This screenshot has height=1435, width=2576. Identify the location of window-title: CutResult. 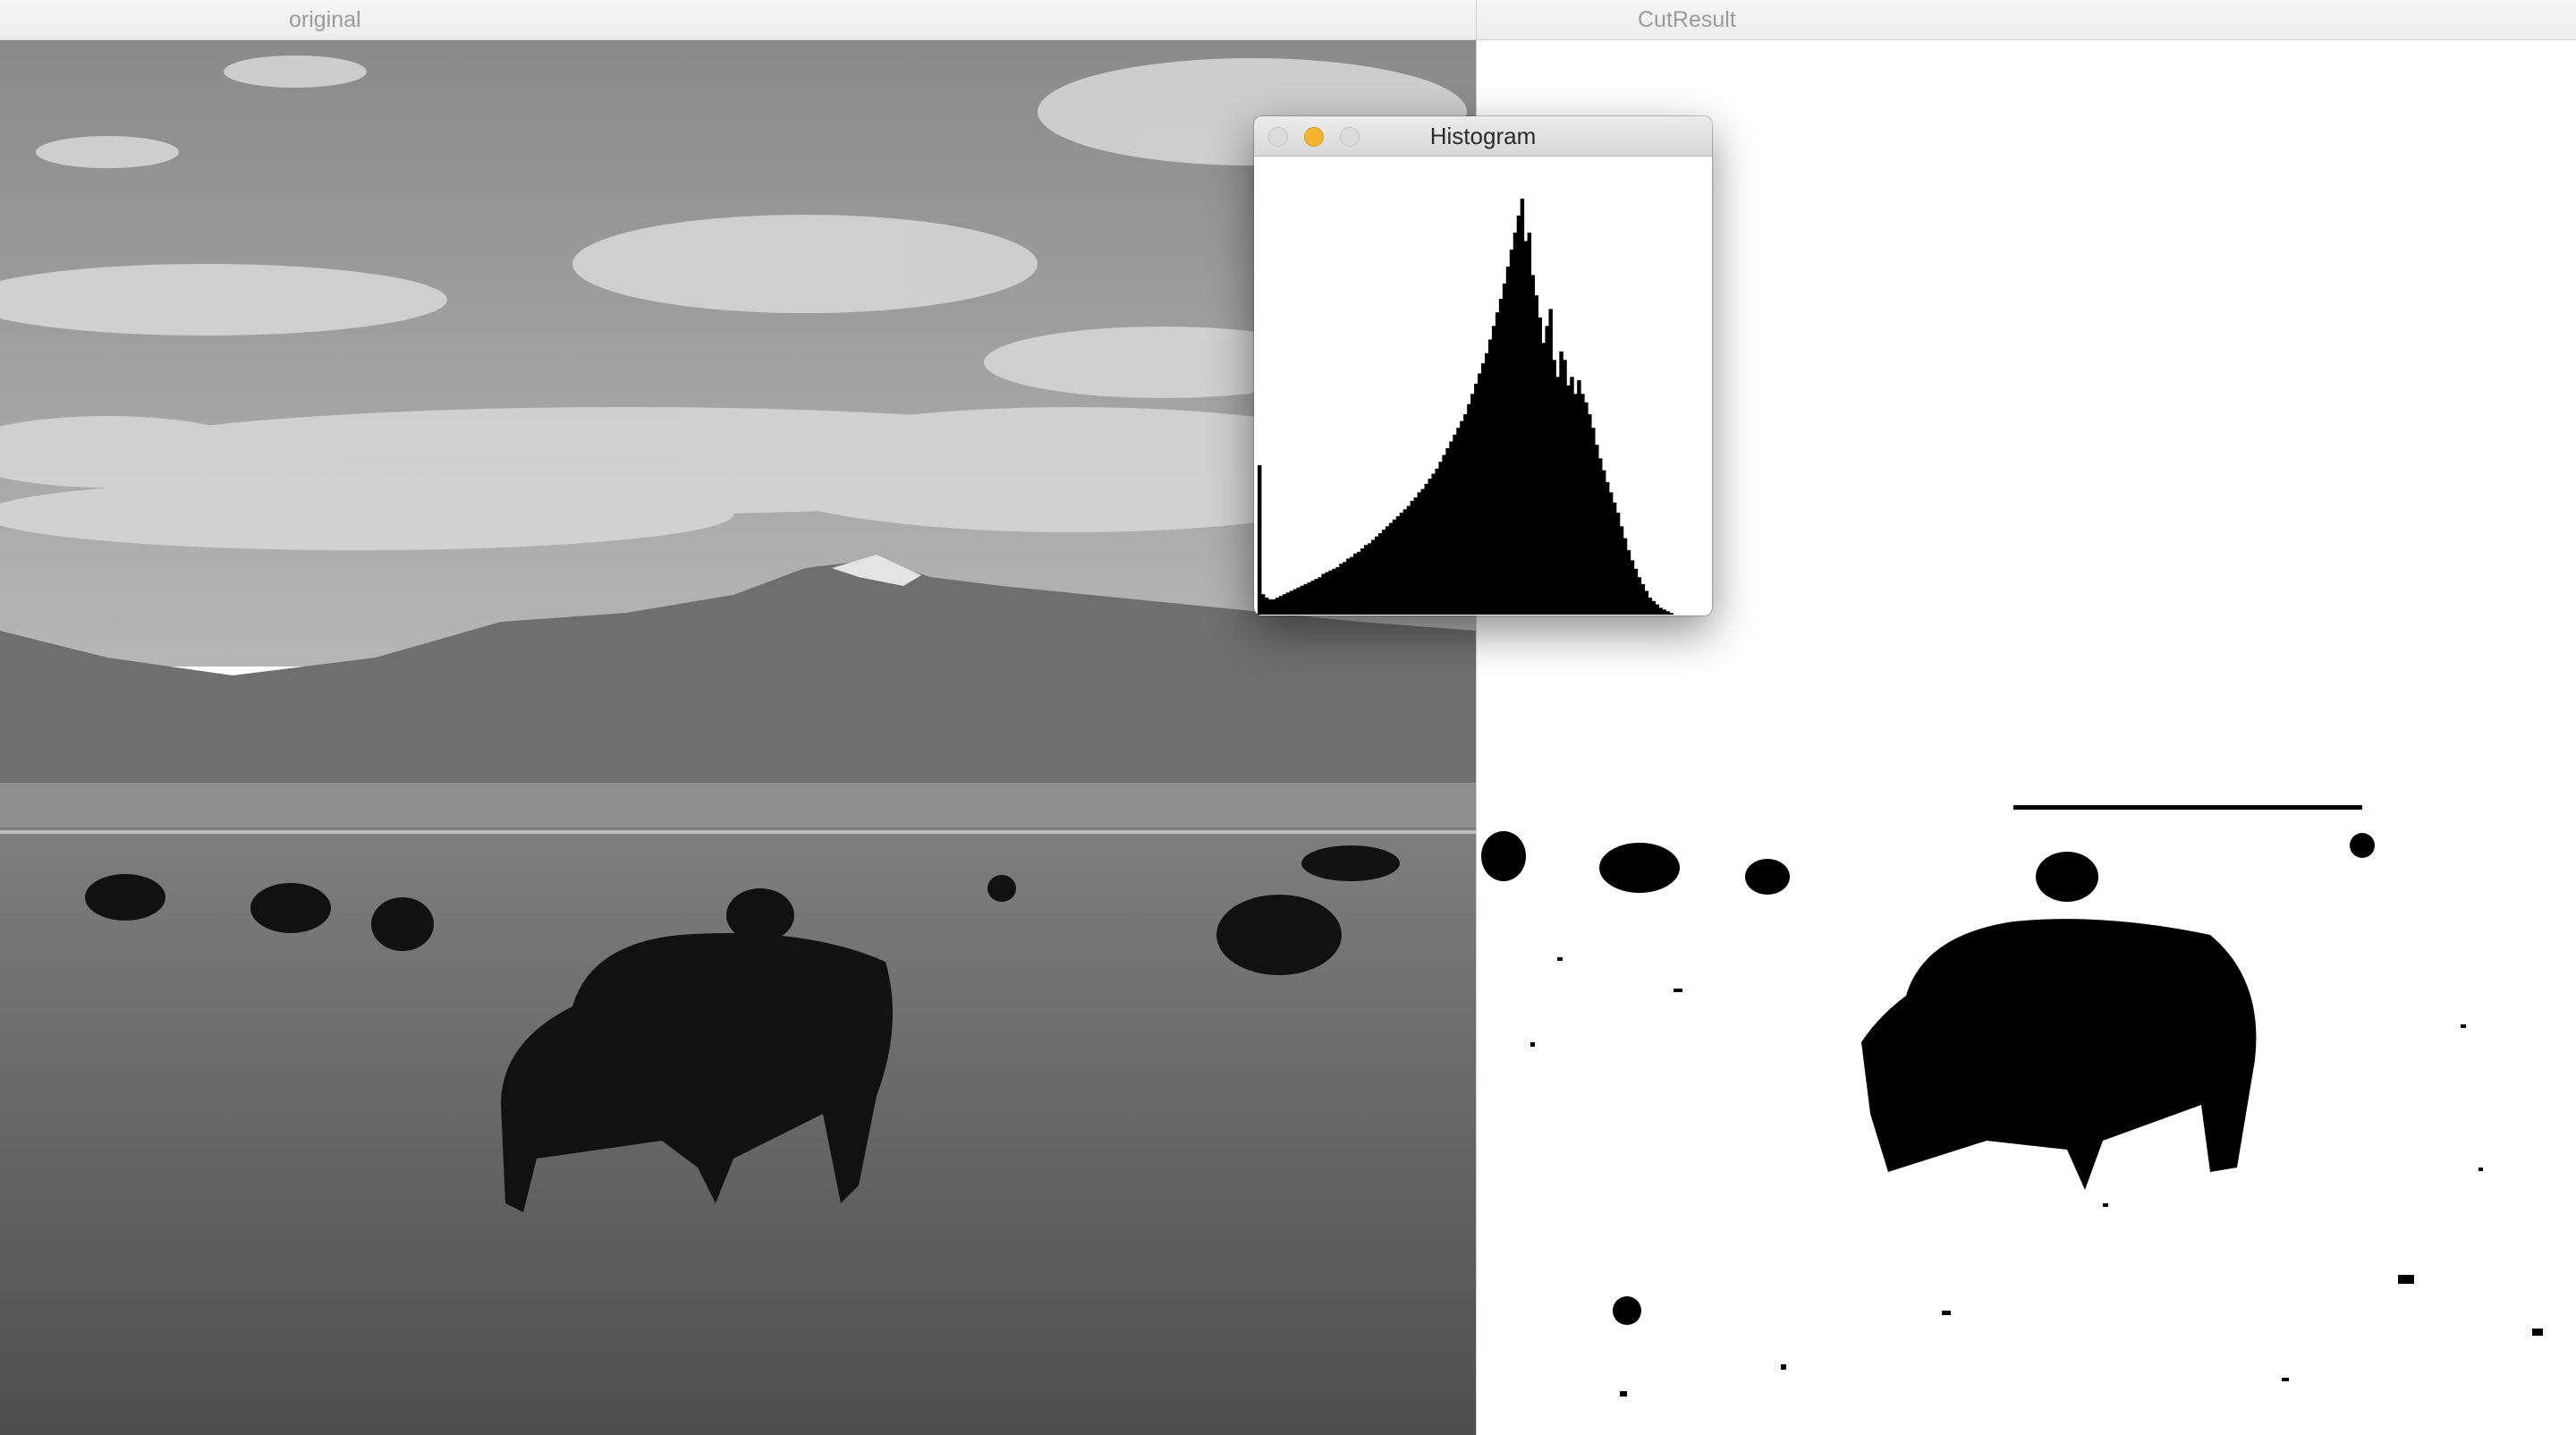
(1687, 19).